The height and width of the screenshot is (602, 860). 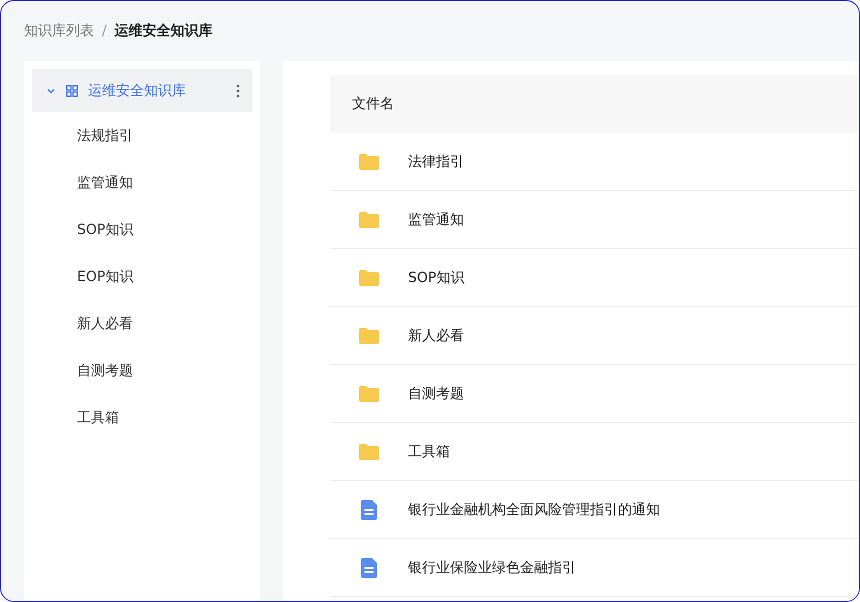 What do you see at coordinates (534, 509) in the screenshot?
I see `file-name: 银行业金融机构全面风险管理指引的通知` at bounding box center [534, 509].